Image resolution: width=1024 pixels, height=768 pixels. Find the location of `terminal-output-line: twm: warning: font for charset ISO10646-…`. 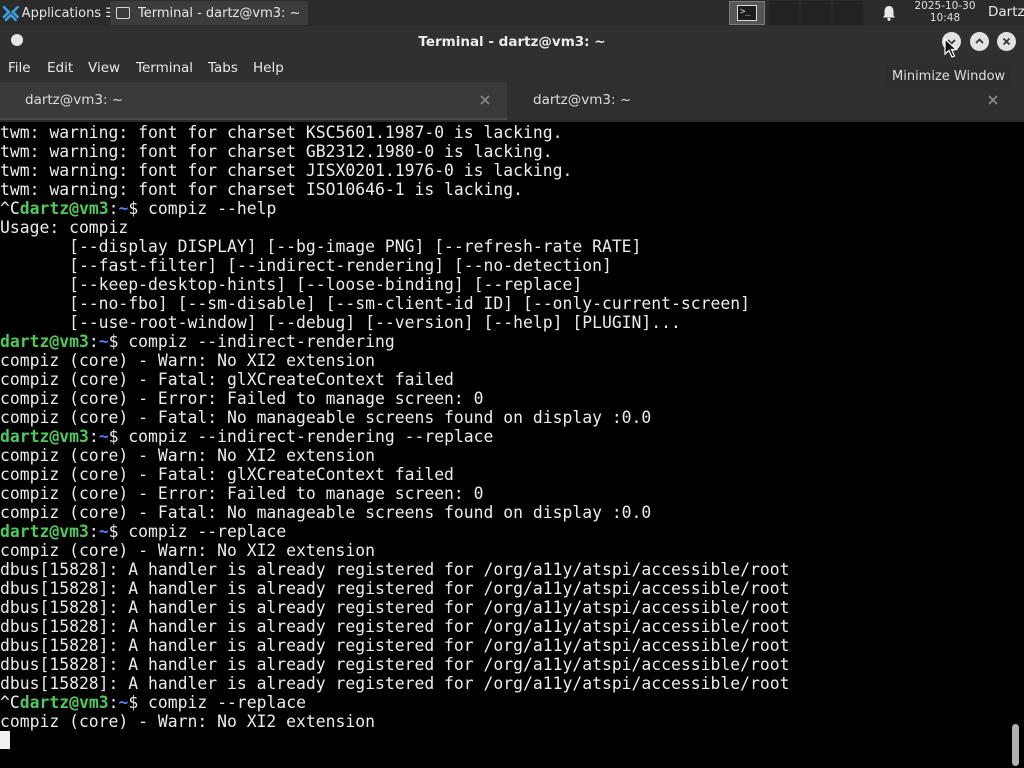

terminal-output-line: twm: warning: font for charset ISO10646-… is located at coordinates (262, 189).